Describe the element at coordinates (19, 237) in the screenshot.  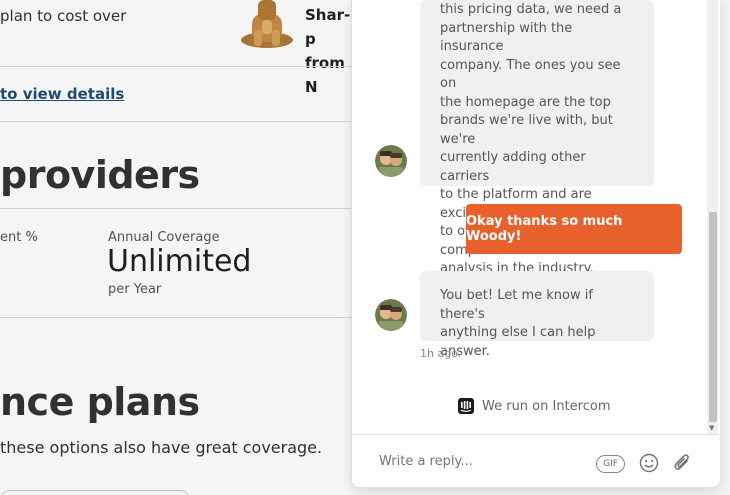
I see `percent-label: ent %` at that location.